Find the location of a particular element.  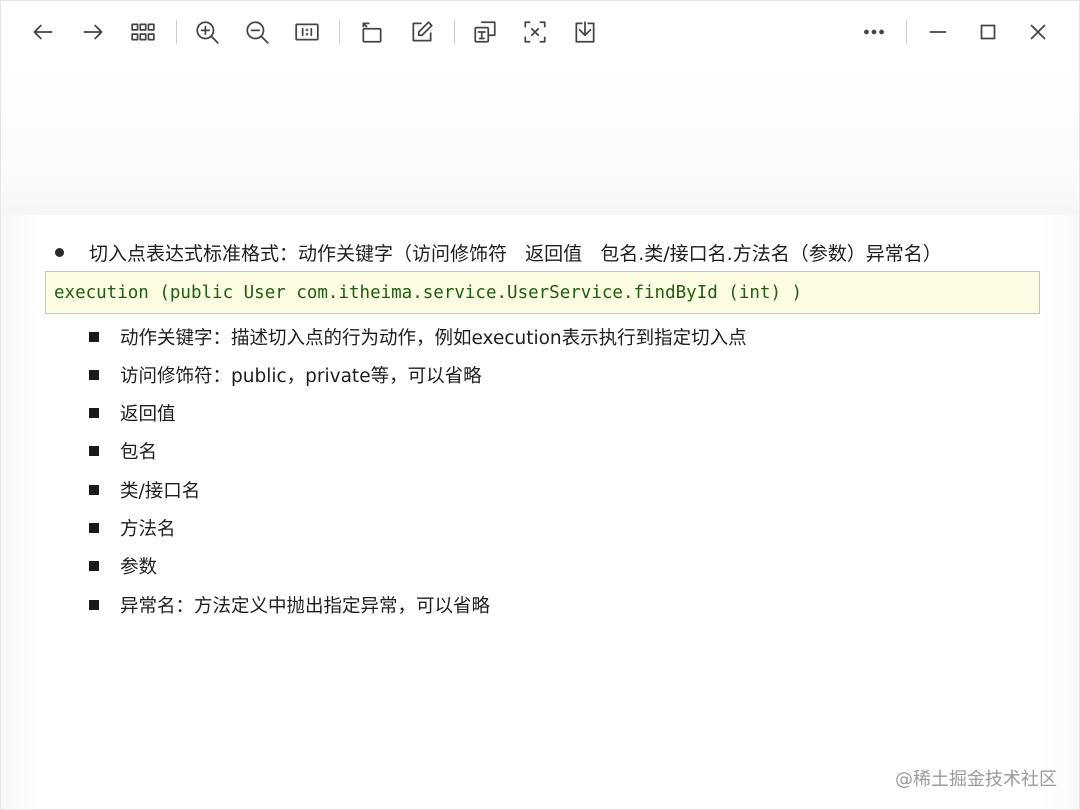

rotate-icon is located at coordinates (372, 32).